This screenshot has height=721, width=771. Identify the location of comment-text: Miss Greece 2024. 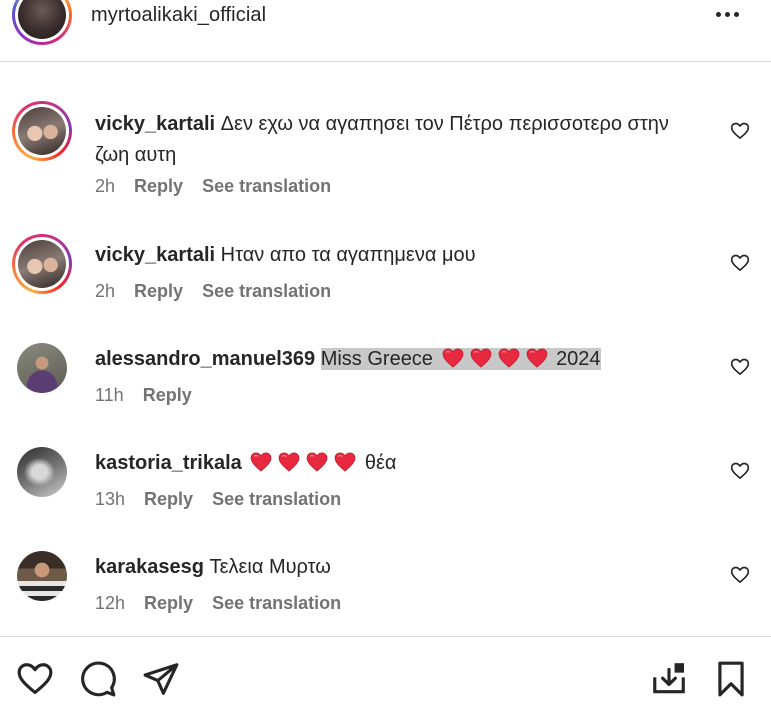
(460, 359).